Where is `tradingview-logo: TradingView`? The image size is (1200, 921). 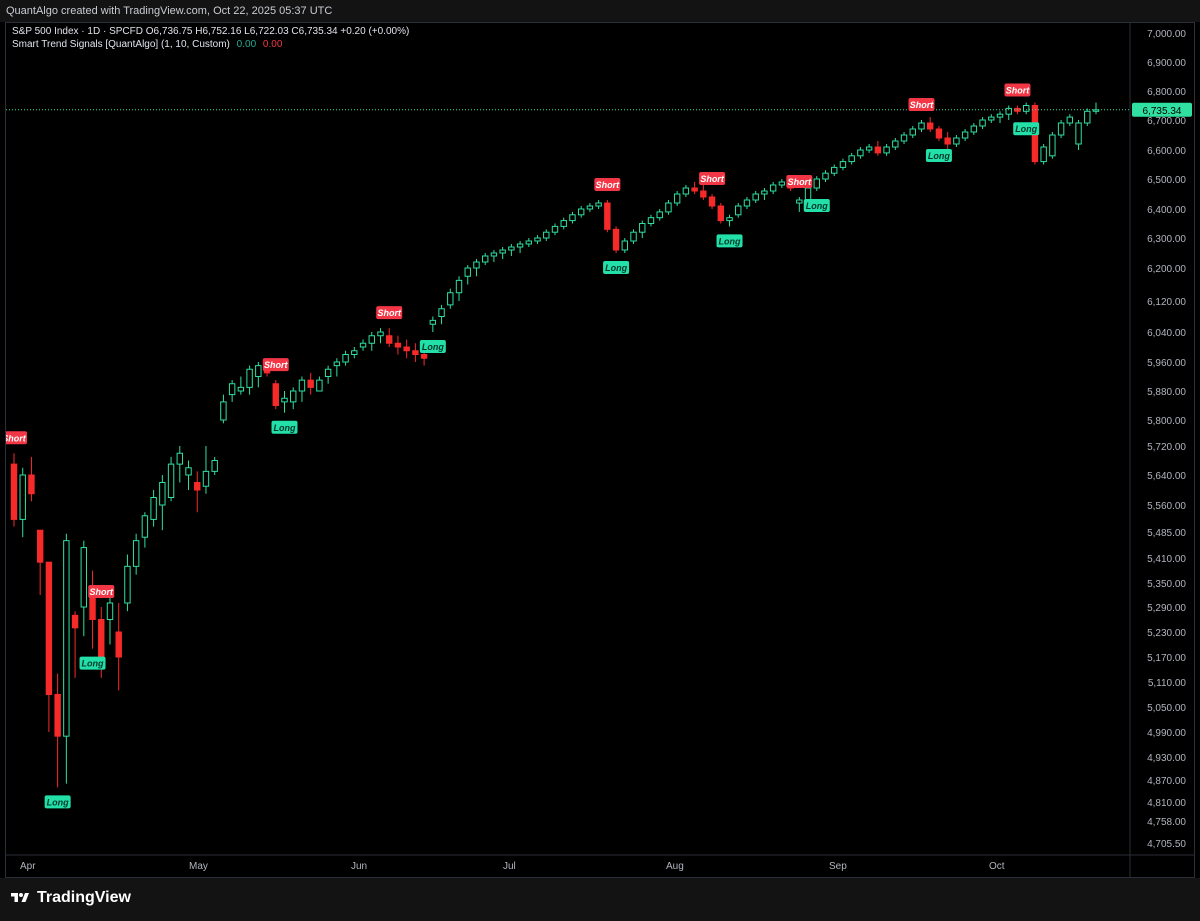 tradingview-logo: TradingView is located at coordinates (70, 898).